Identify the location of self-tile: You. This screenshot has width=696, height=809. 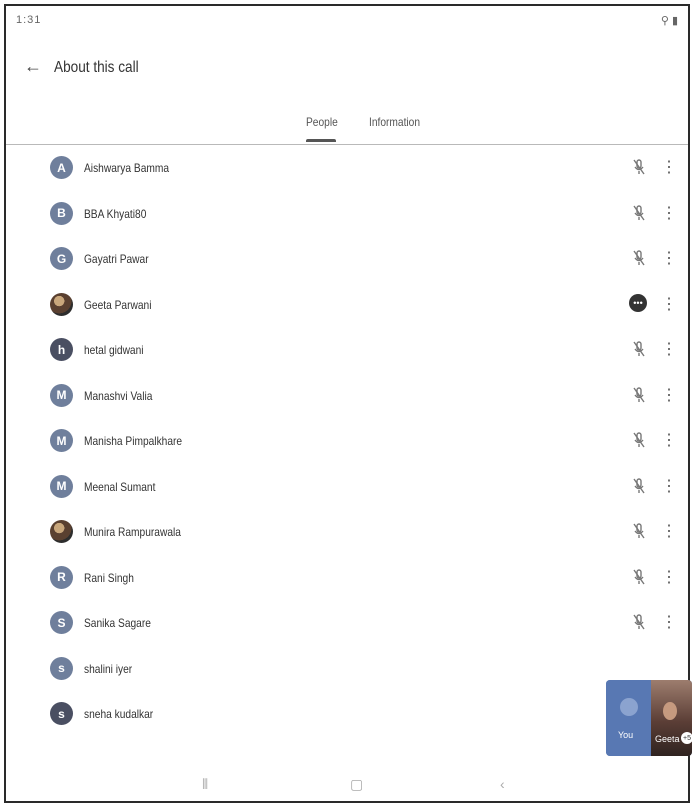
(628, 718).